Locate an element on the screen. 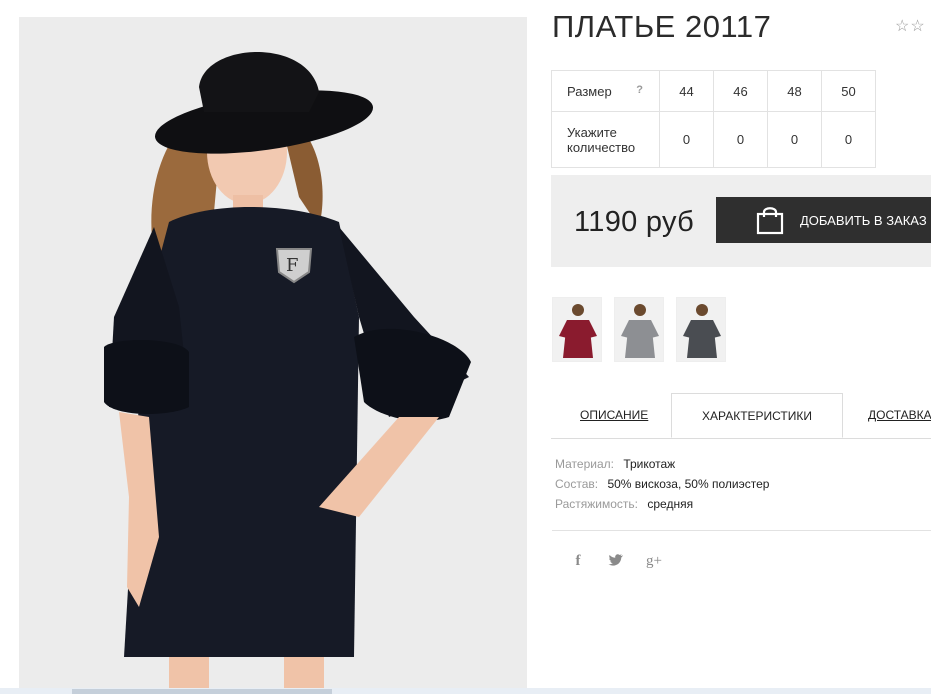 The image size is (931, 694). scrollbar-thumb is located at coordinates (202, 691).